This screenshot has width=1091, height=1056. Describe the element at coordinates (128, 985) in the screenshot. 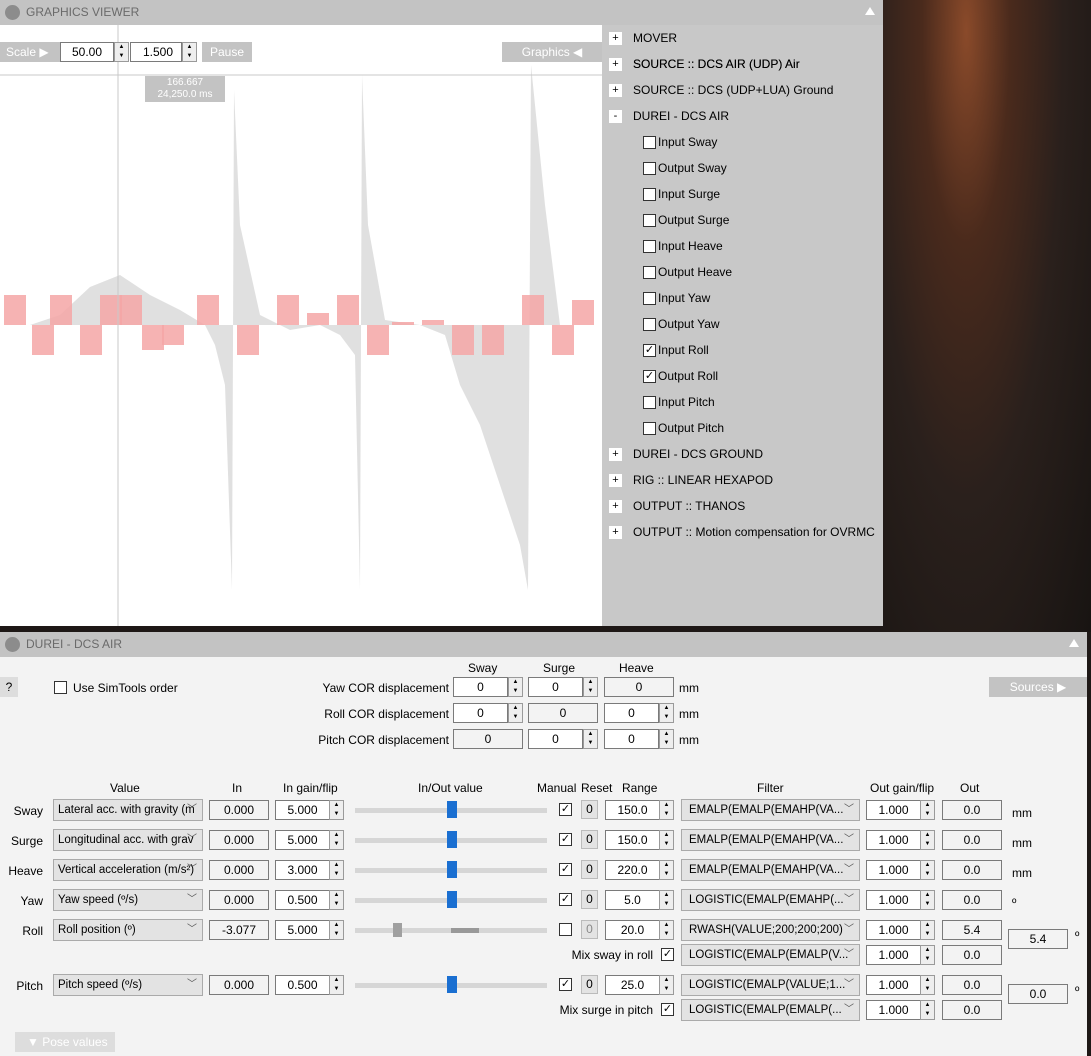

I see `source-dropdown: Pitch speed (º/s) ﹀` at that location.